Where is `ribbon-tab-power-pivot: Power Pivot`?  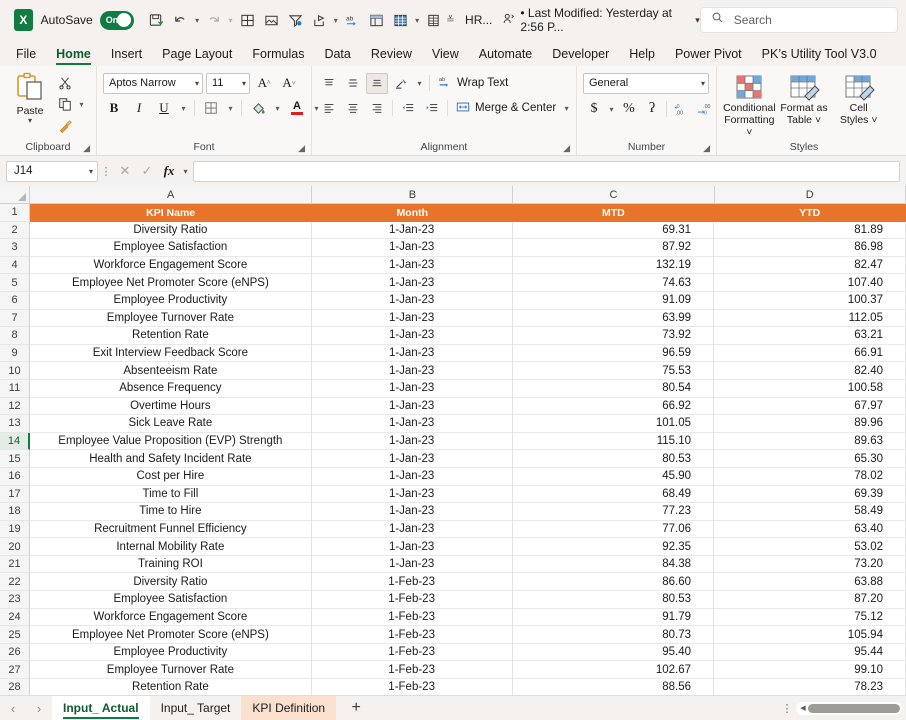 ribbon-tab-power-pivot: Power Pivot is located at coordinates (708, 55).